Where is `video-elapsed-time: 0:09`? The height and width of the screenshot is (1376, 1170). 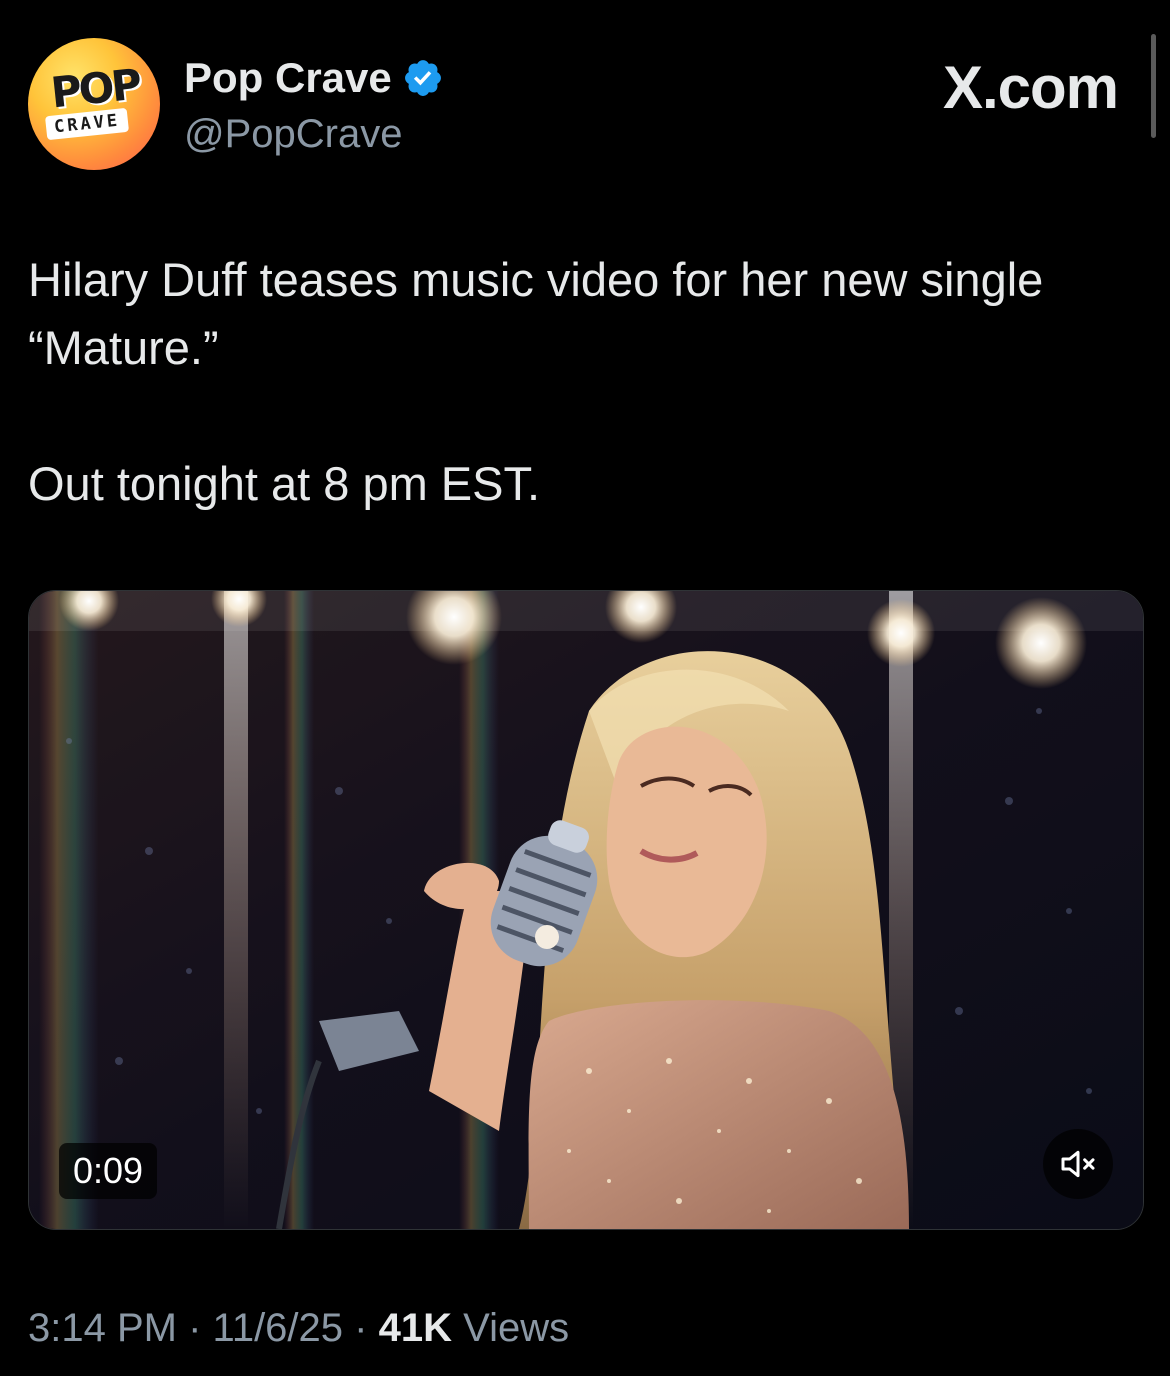
video-elapsed-time: 0:09 is located at coordinates (108, 1171).